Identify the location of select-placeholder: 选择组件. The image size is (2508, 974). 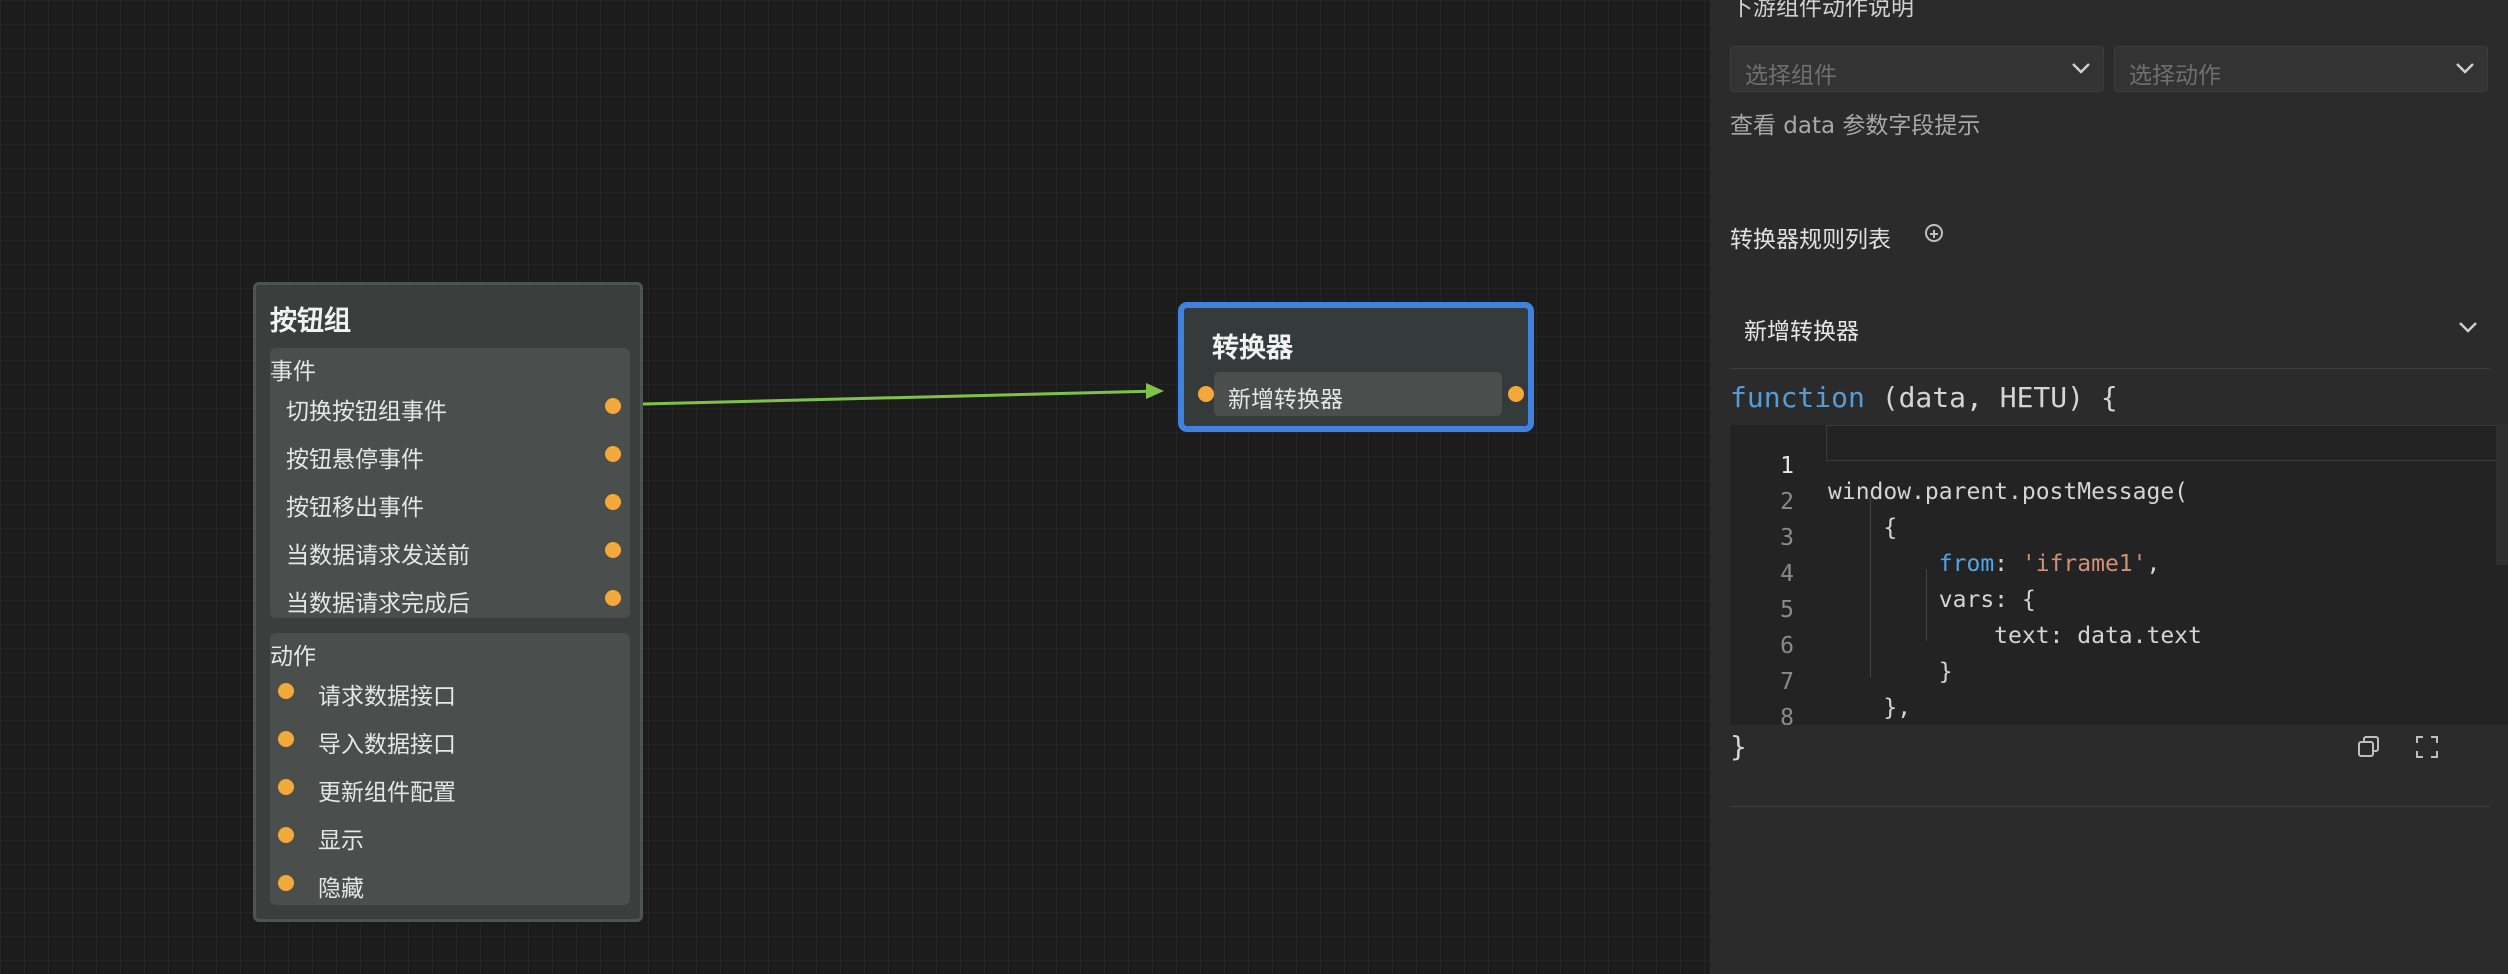
(1791, 76).